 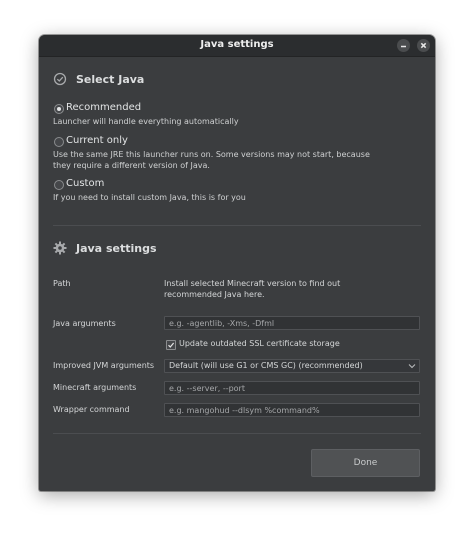 What do you see at coordinates (237, 433) in the screenshot?
I see `footer-divider` at bounding box center [237, 433].